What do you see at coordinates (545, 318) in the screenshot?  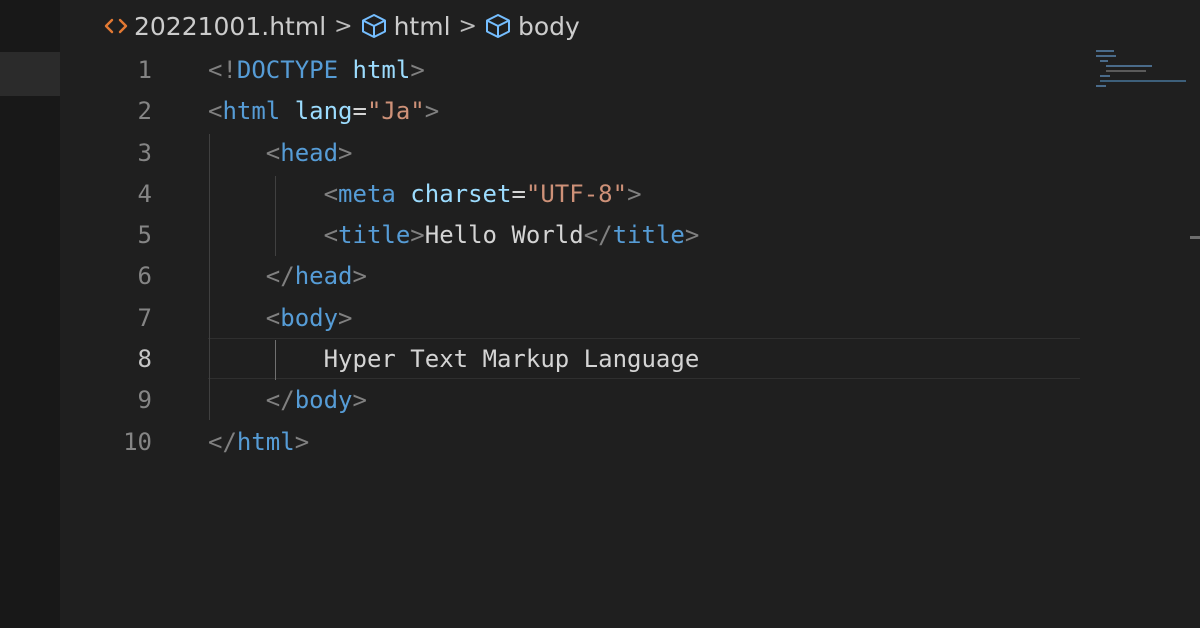 I see `code-line: 7 <body>` at bounding box center [545, 318].